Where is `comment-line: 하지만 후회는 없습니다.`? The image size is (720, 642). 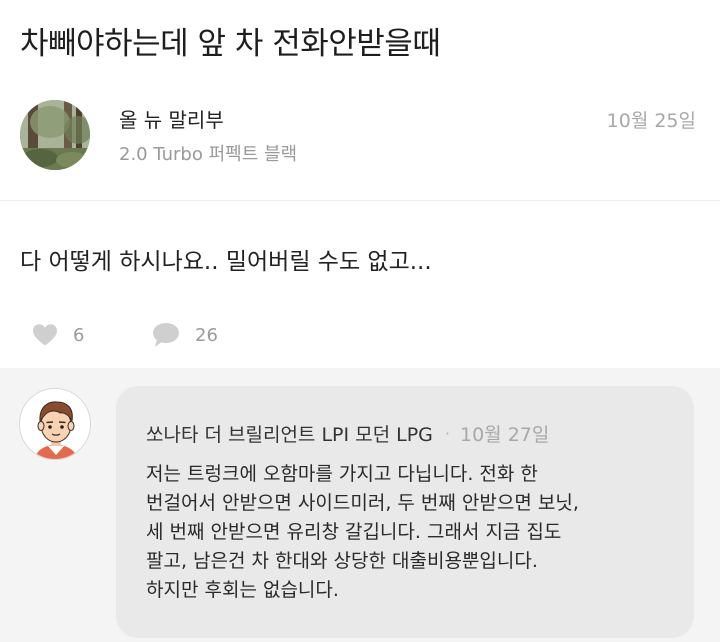 comment-line: 하지만 후회는 없습니다. is located at coordinates (242, 590).